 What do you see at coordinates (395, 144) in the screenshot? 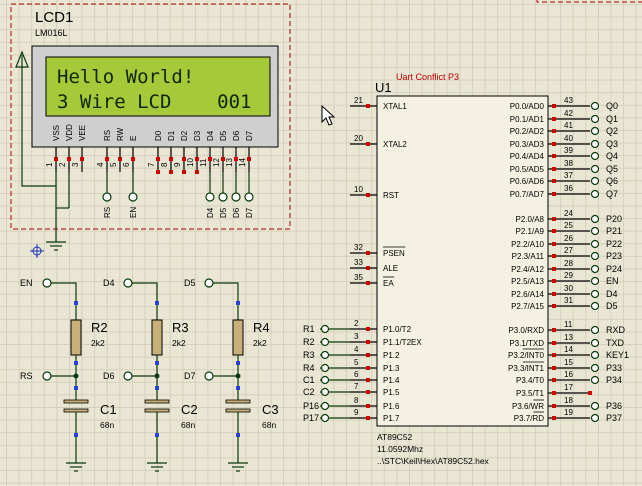
I see `mcu-pin-name: XTAL2` at bounding box center [395, 144].